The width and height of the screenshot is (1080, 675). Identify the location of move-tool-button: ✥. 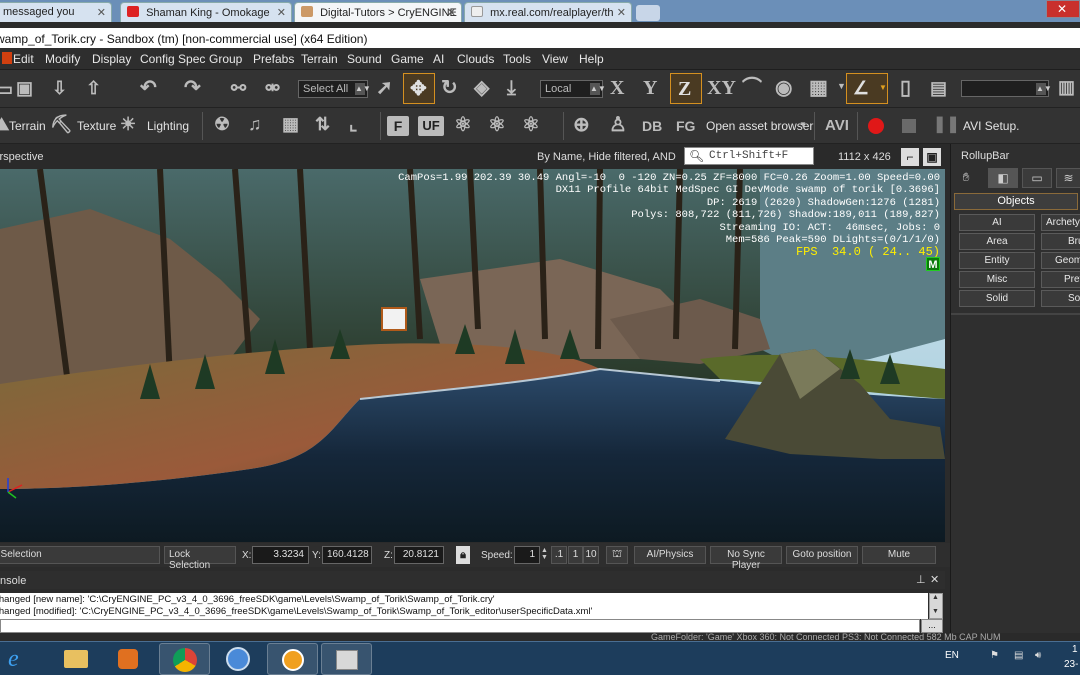
(419, 88).